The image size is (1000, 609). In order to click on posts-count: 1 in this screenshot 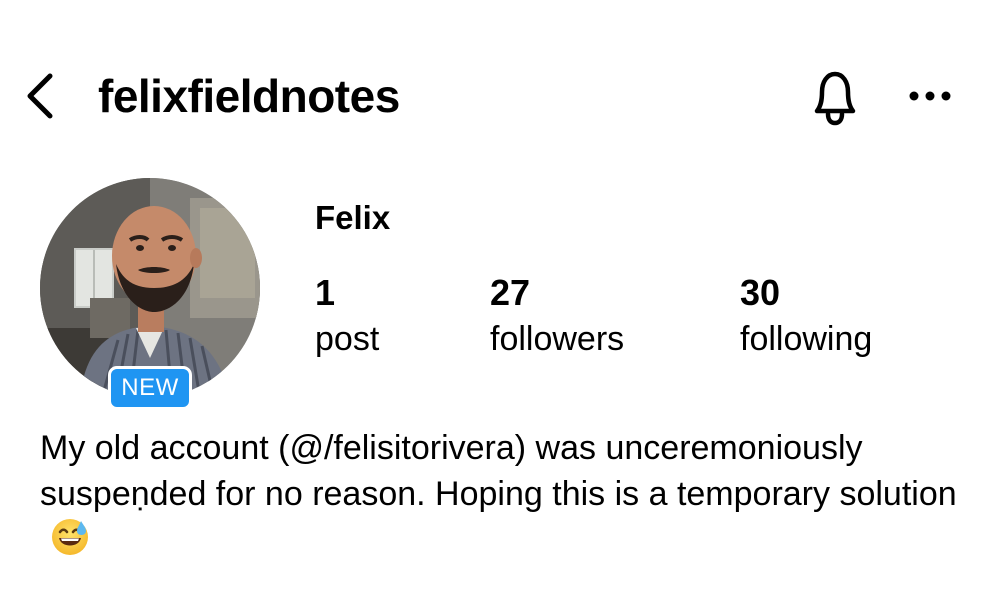, I will do `click(325, 292)`.